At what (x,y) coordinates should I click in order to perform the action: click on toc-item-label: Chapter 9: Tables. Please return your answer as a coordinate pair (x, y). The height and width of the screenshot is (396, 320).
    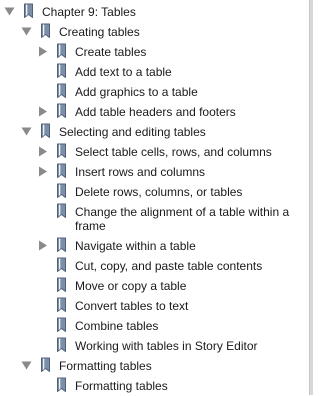
    Looking at the image, I should click on (89, 12).